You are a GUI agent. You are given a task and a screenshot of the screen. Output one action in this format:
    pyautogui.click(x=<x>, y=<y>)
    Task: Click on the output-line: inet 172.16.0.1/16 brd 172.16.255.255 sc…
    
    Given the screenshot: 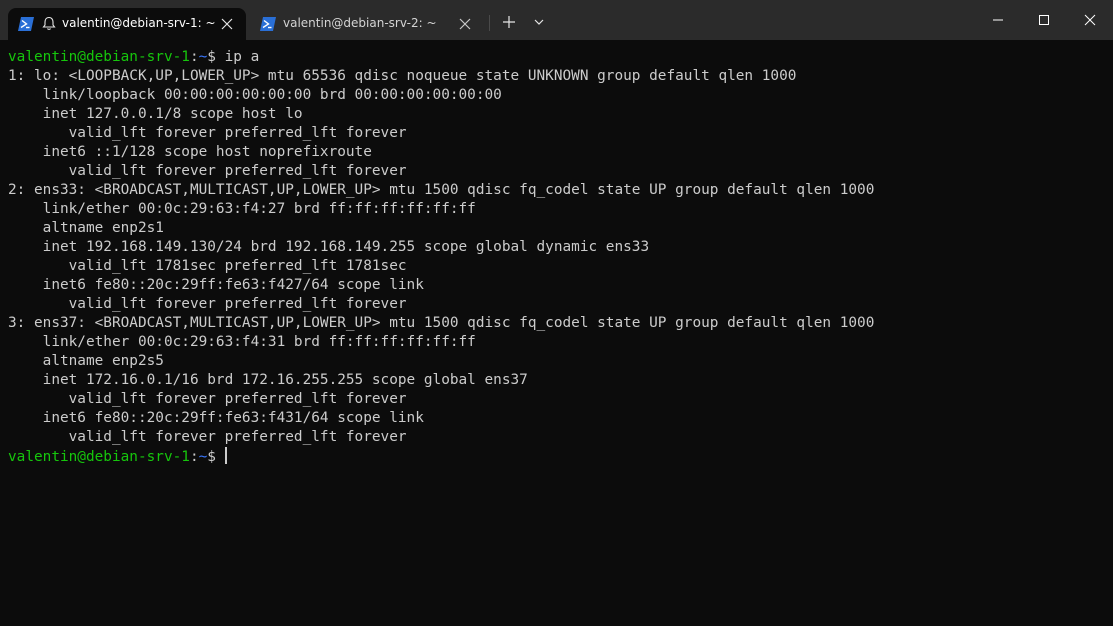 What is the action you would take?
    pyautogui.click(x=268, y=380)
    